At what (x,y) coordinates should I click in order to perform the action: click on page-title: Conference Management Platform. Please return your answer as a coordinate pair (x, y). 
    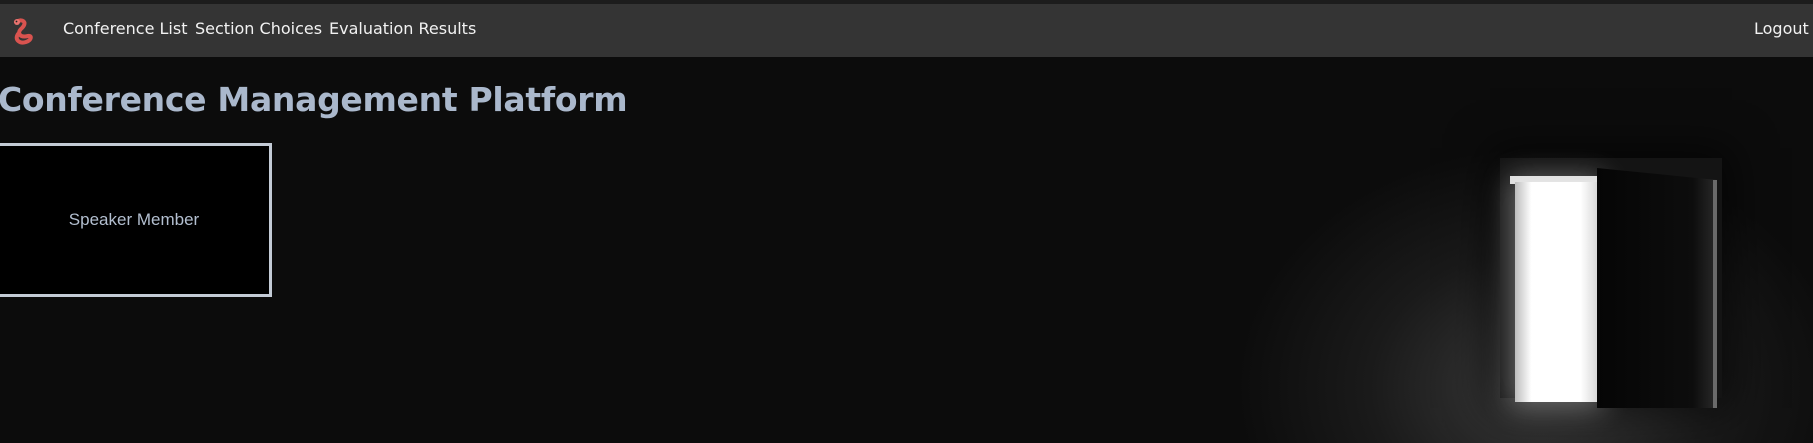
    Looking at the image, I should click on (314, 99).